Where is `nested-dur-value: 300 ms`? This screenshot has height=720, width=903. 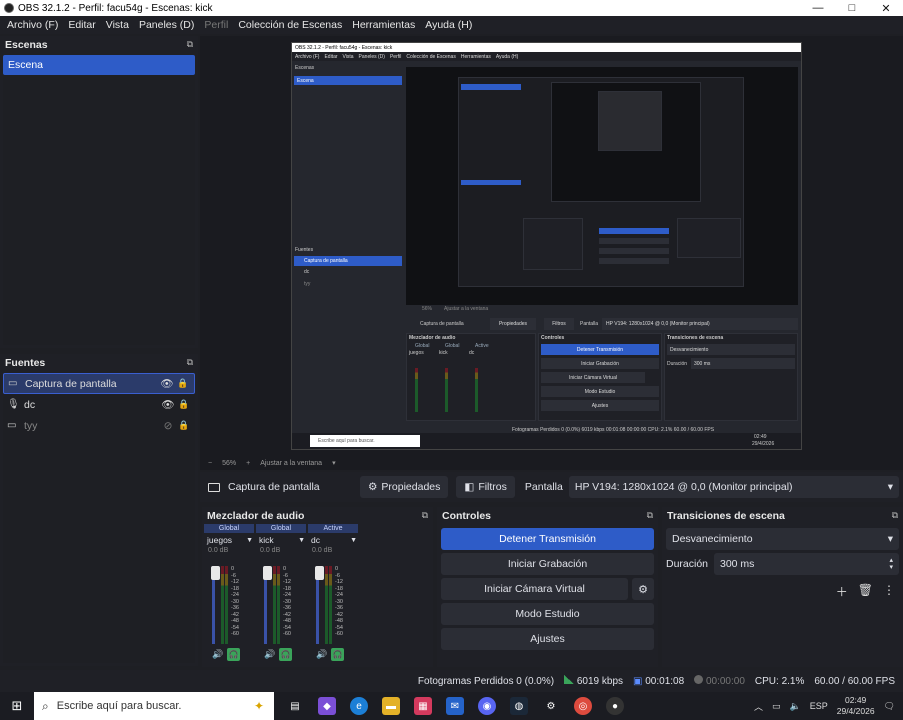
nested-dur-value: 300 ms is located at coordinates (743, 363).